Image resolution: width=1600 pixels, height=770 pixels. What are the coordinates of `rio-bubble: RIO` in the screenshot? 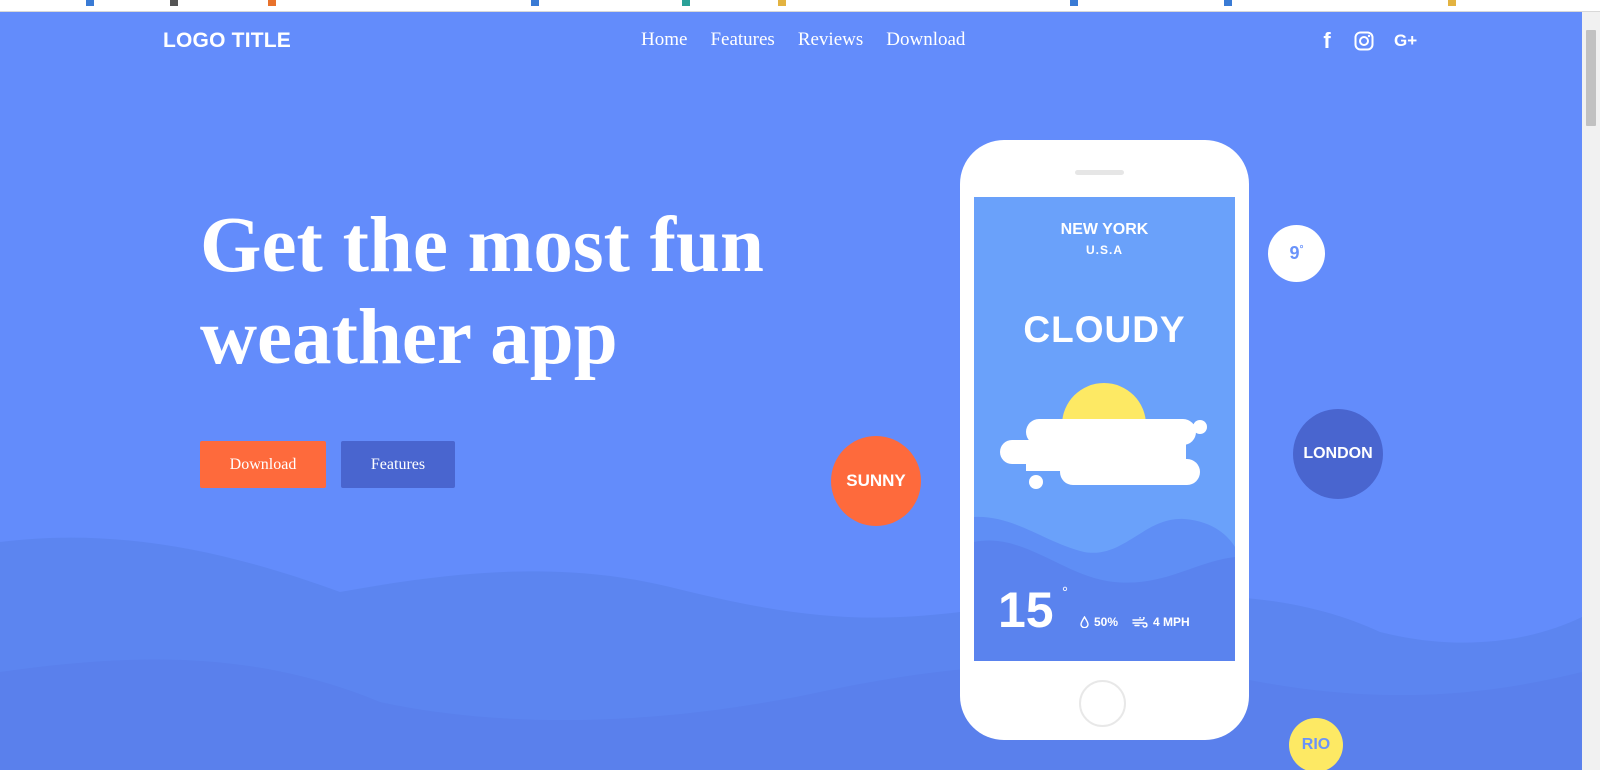 It's located at (1316, 744).